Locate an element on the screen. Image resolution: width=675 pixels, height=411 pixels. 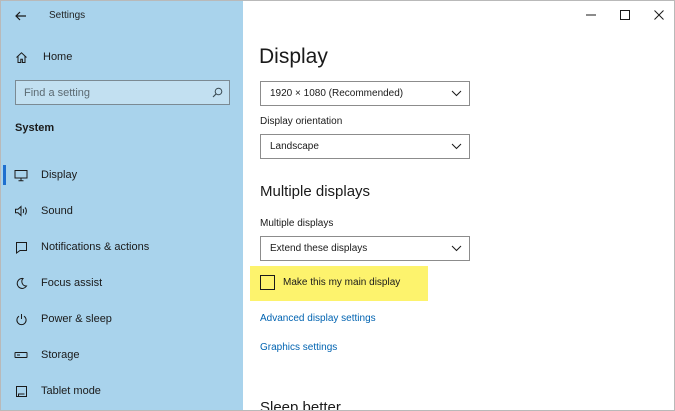
multiple-displays-dropdown: Extend these displays is located at coordinates (365, 248).